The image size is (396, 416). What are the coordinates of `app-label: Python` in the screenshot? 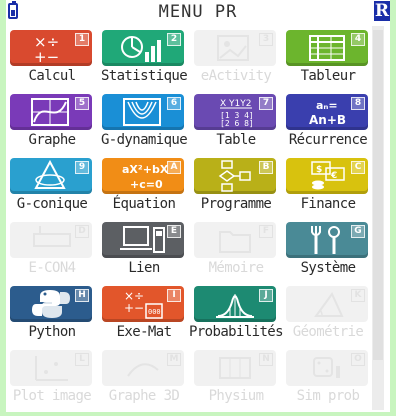 It's located at (52, 332).